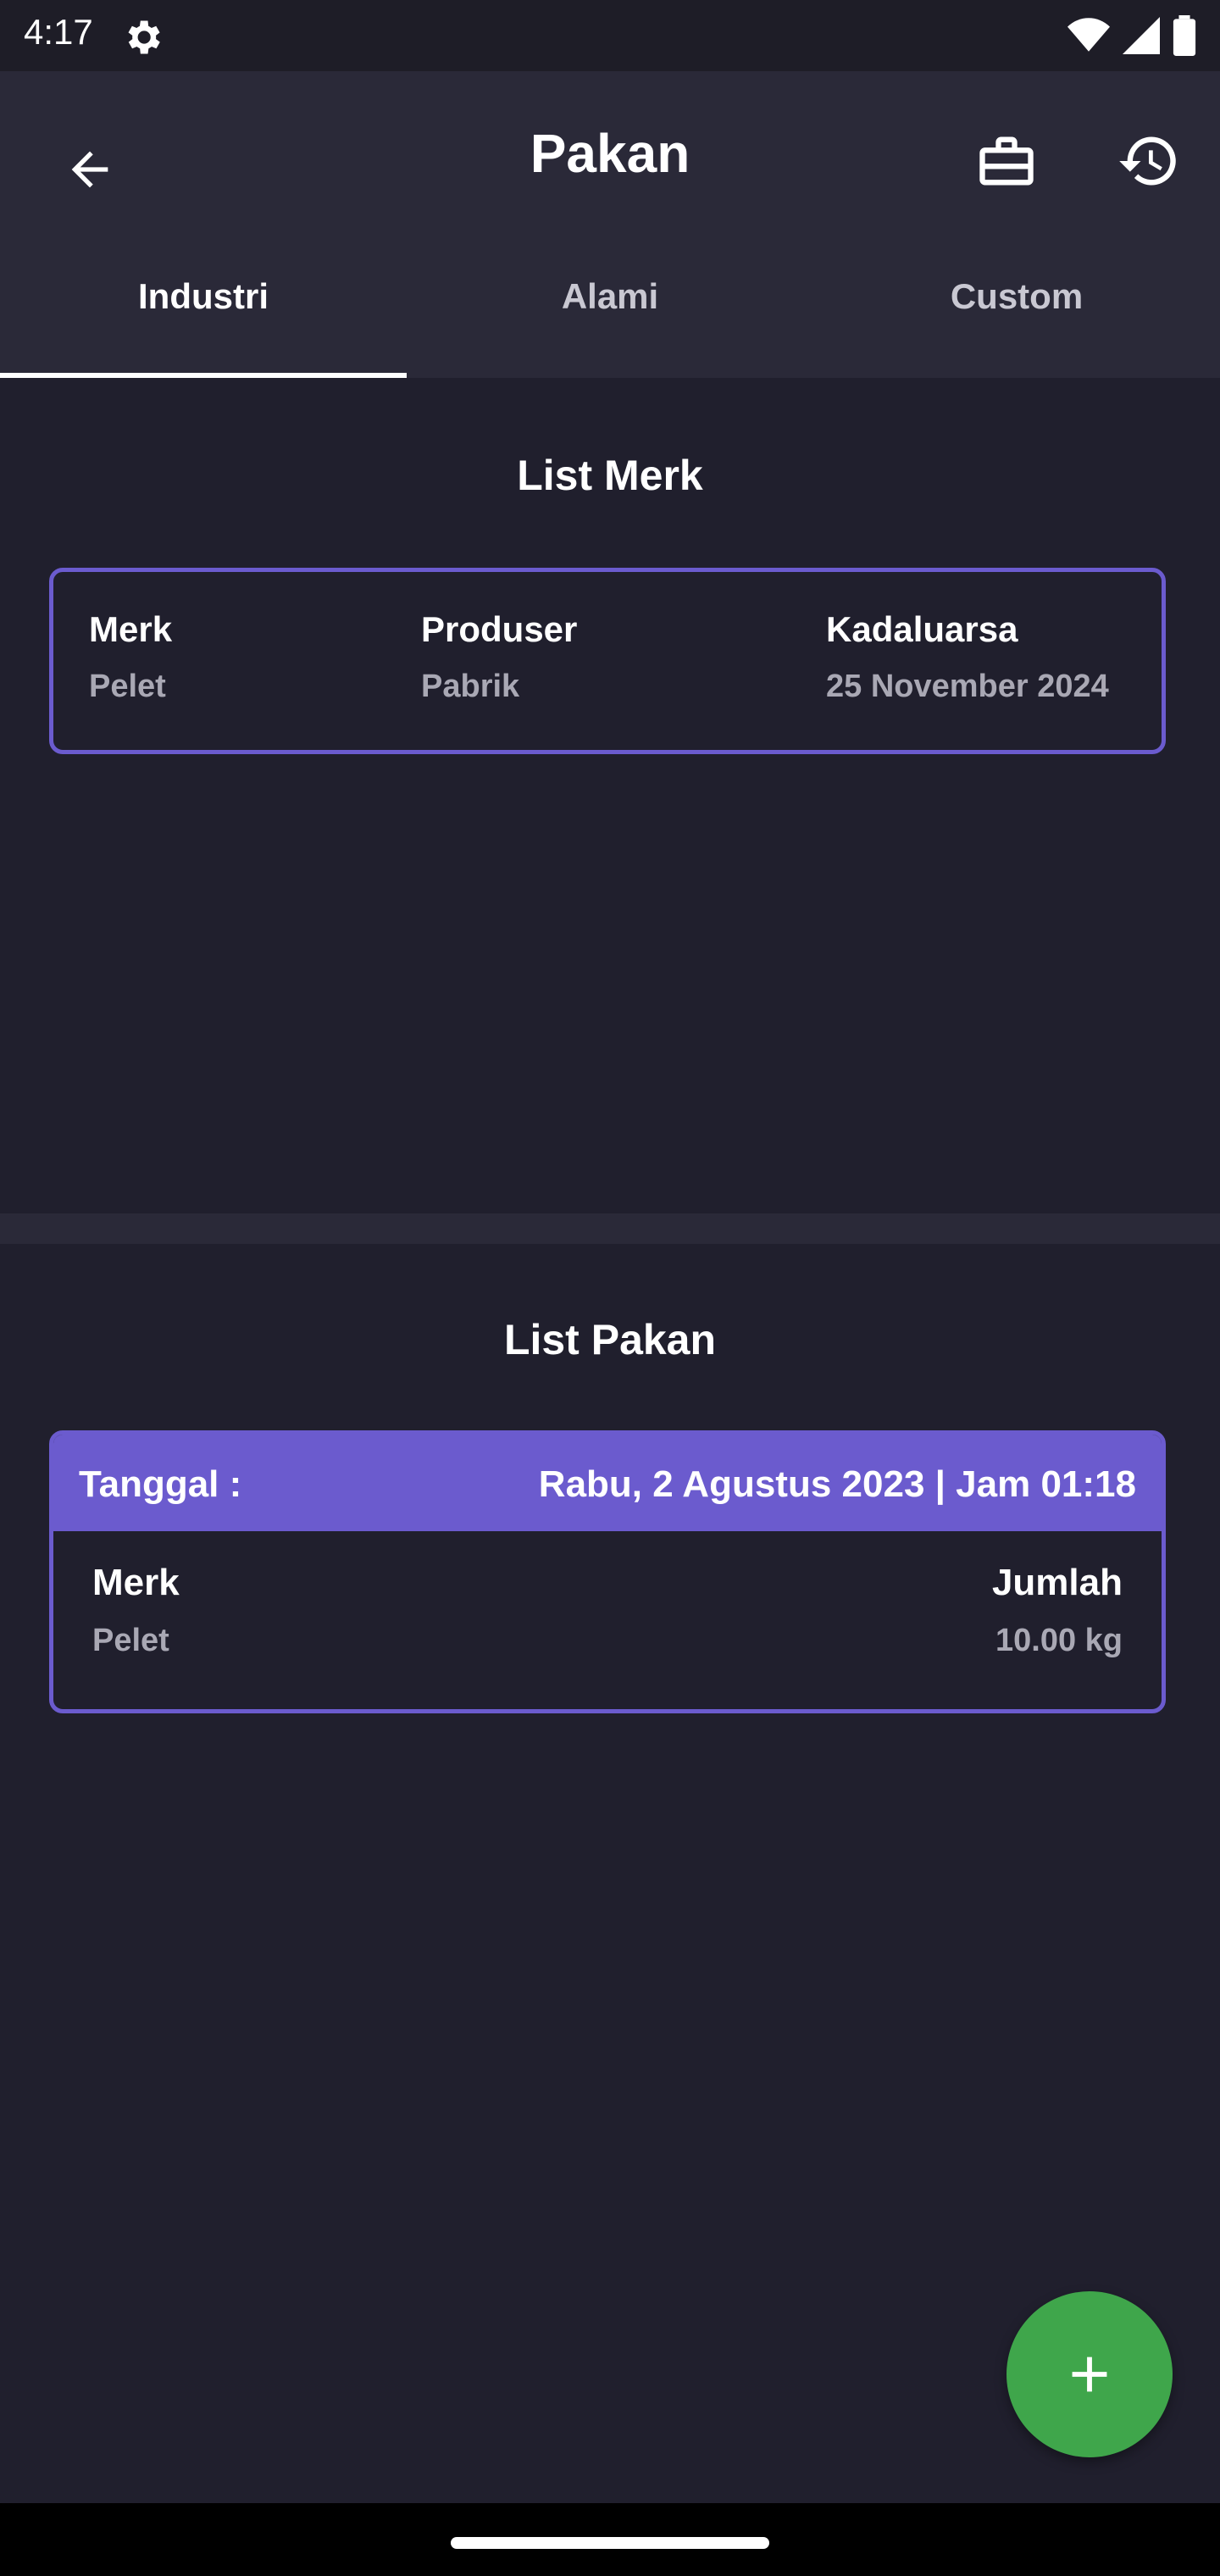 This screenshot has height=2576, width=1220. I want to click on list-merk-title: List Merk, so click(610, 475).